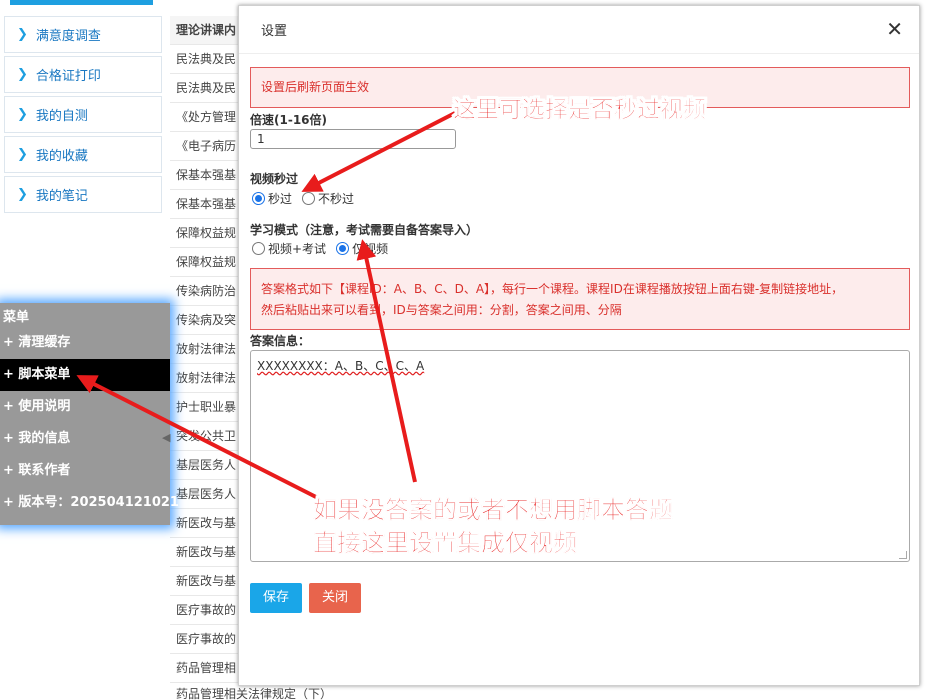 Image resolution: width=948 pixels, height=700 pixels. Describe the element at coordinates (274, 31) in the screenshot. I see `dialog-title: 设置` at that location.